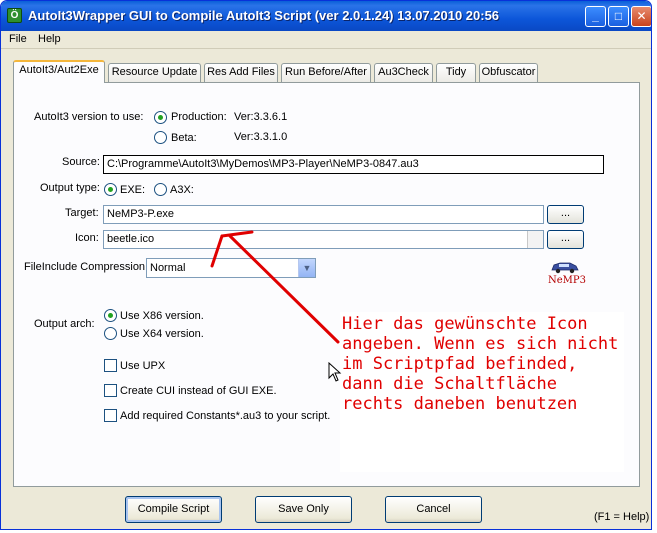 The width and height of the screenshot is (657, 533). I want to click on upx-label: Use UPX, so click(143, 366).